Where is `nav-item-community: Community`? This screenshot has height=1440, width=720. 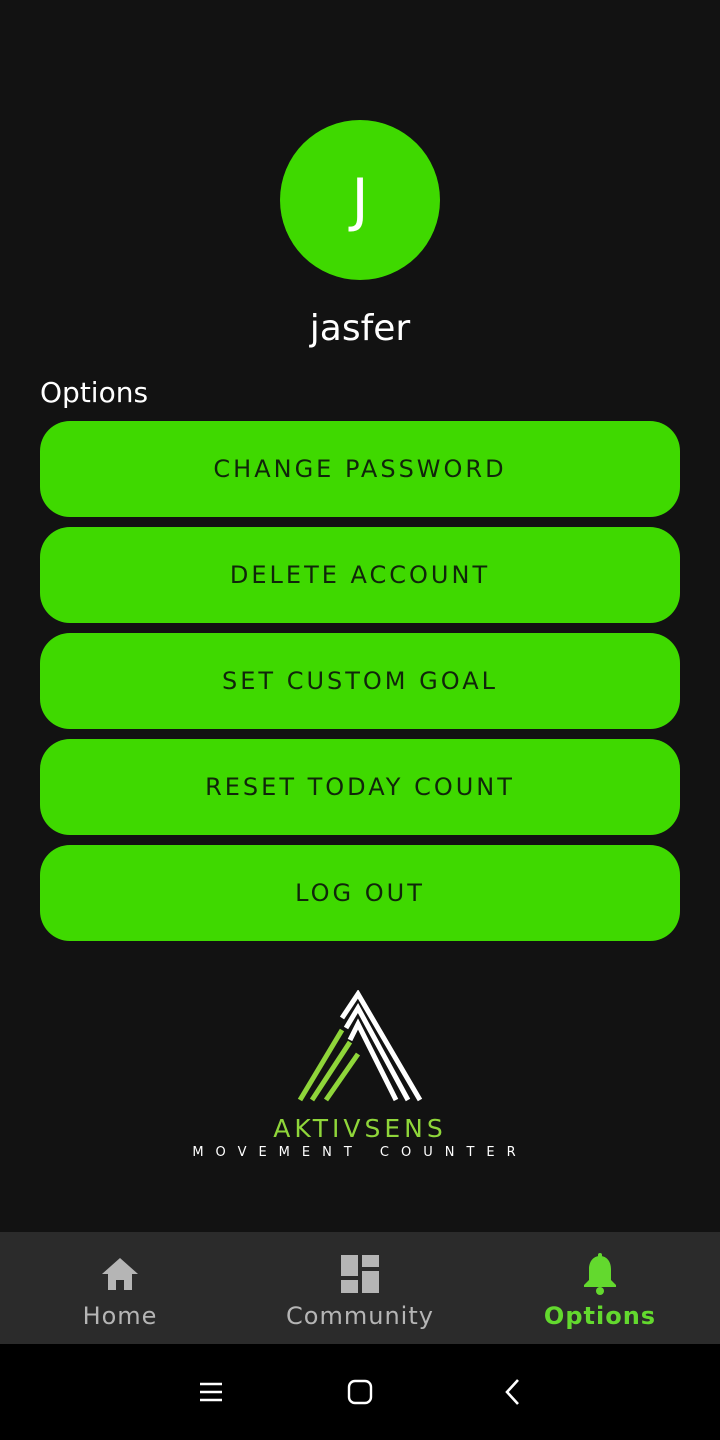 nav-item-community: Community is located at coordinates (360, 1288).